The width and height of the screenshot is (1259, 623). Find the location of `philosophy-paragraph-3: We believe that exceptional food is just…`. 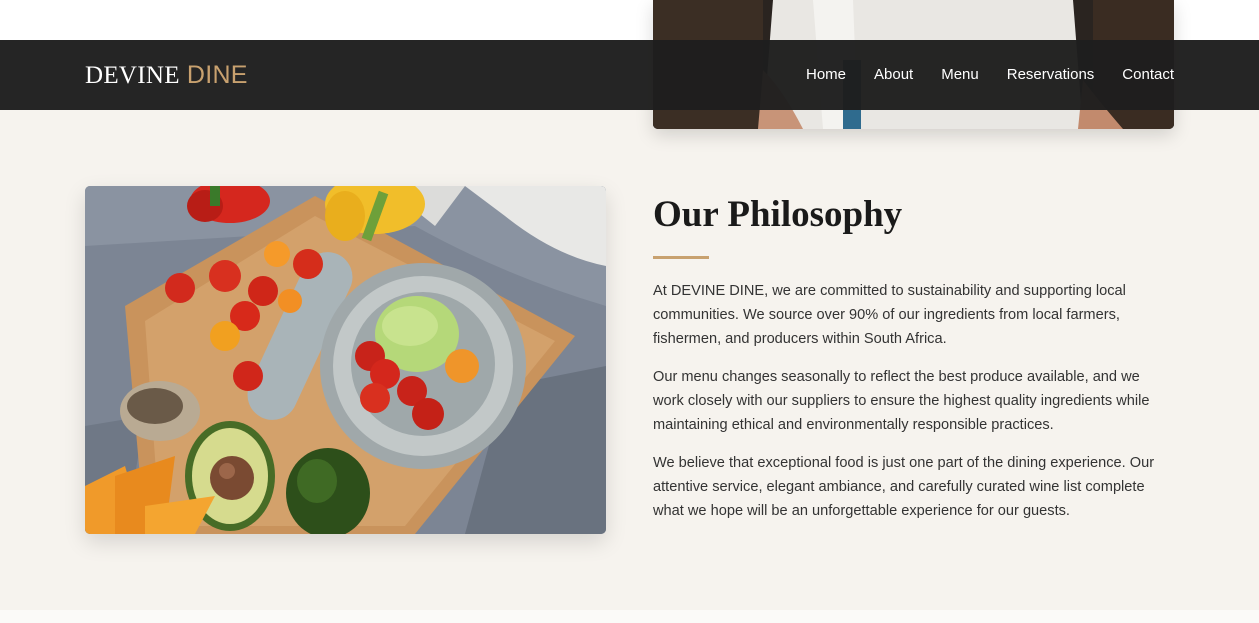

philosophy-paragraph-3: We believe that exceptional food is just… is located at coordinates (904, 487).